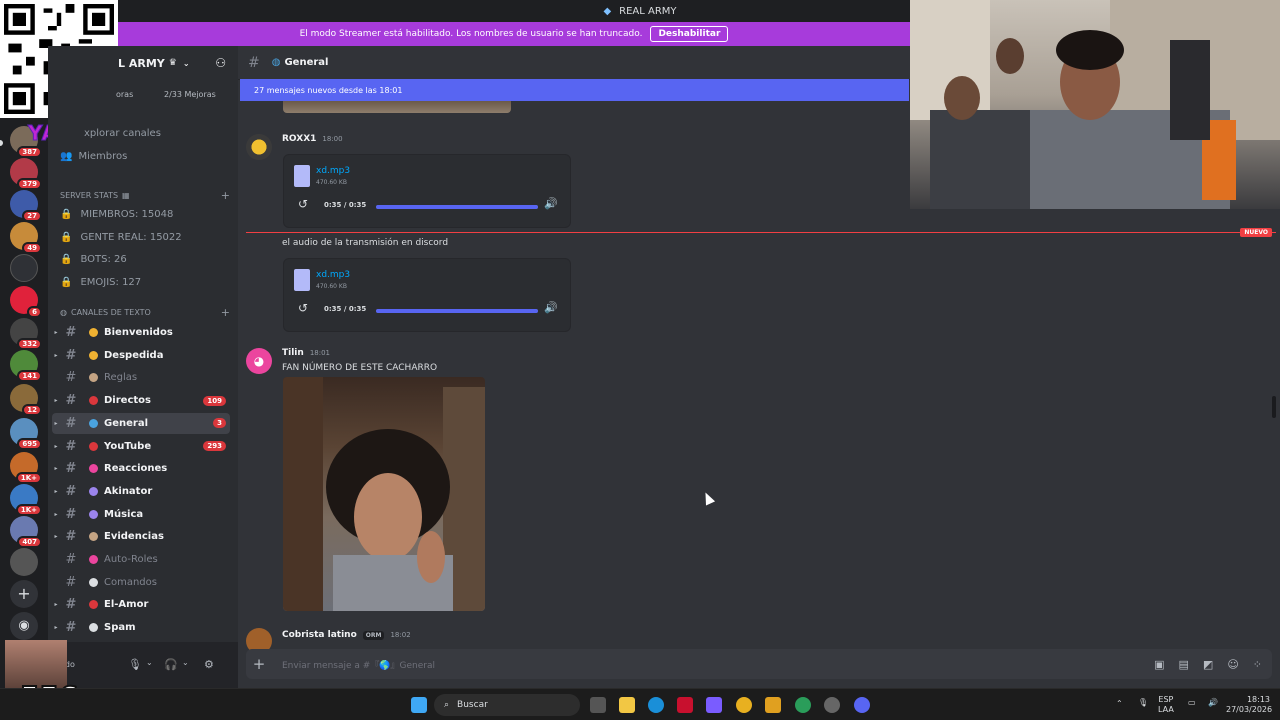 The height and width of the screenshot is (720, 1280). What do you see at coordinates (319, 635) in the screenshot?
I see `author-name: Cobrista latino` at bounding box center [319, 635].